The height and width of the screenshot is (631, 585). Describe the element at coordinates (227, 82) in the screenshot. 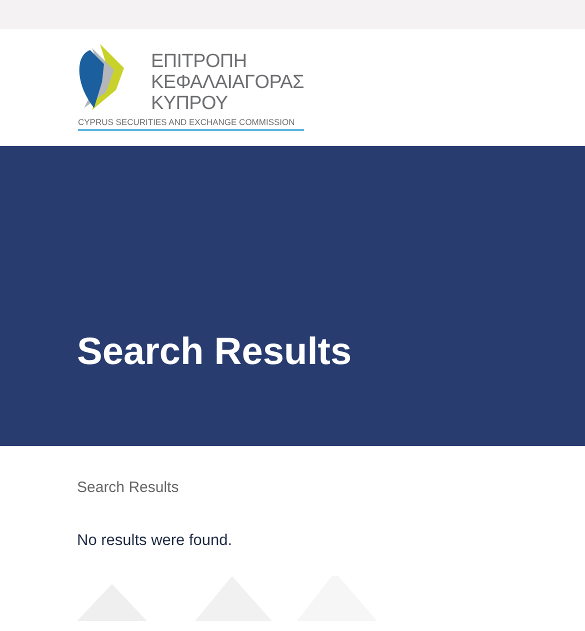

I see `logo-text: ΚΕΦΑΛΑΙΑΓΟΡΑΣ` at that location.